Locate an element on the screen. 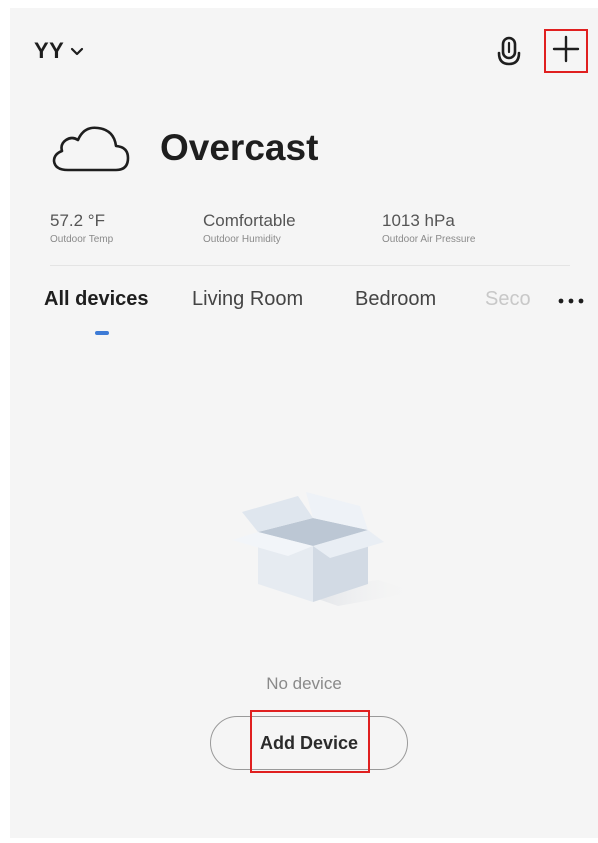 The height and width of the screenshot is (843, 598). home-selector: YY is located at coordinates (59, 51).